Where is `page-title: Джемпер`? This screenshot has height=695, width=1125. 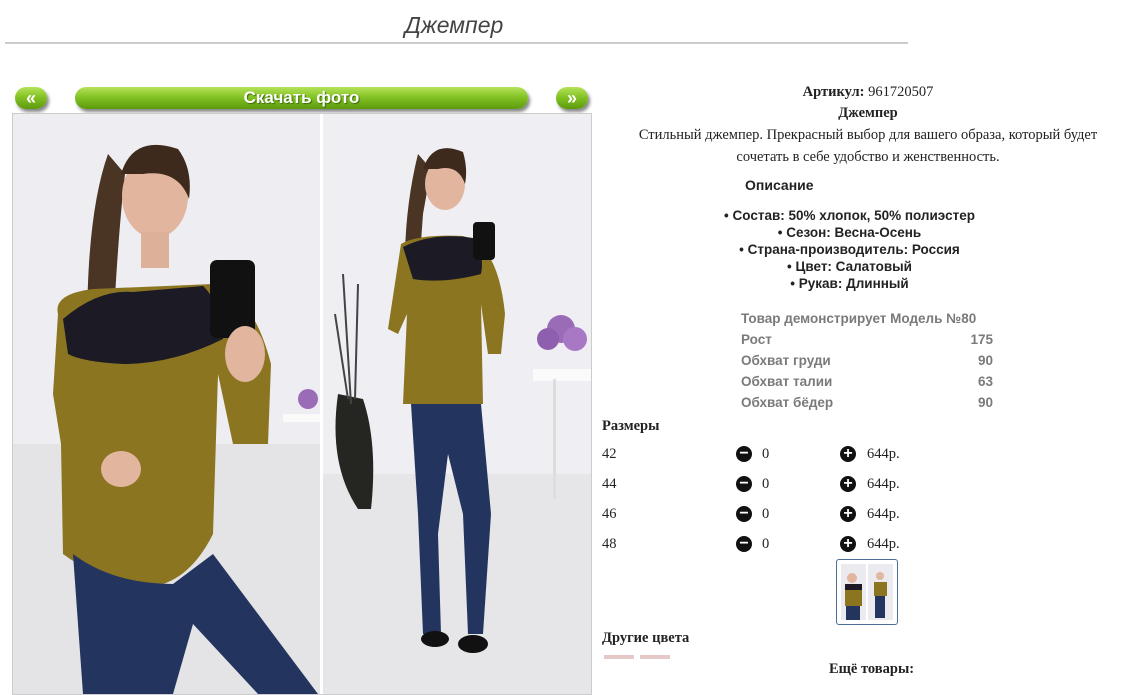
page-title: Джемпер is located at coordinates (454, 25).